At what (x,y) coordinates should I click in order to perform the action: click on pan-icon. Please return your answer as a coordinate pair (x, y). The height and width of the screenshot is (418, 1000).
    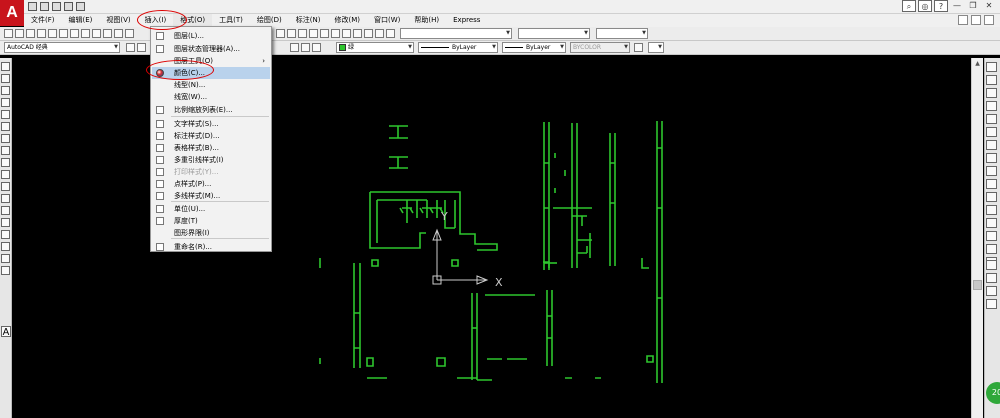
    Looking at the image, I should click on (280, 33).